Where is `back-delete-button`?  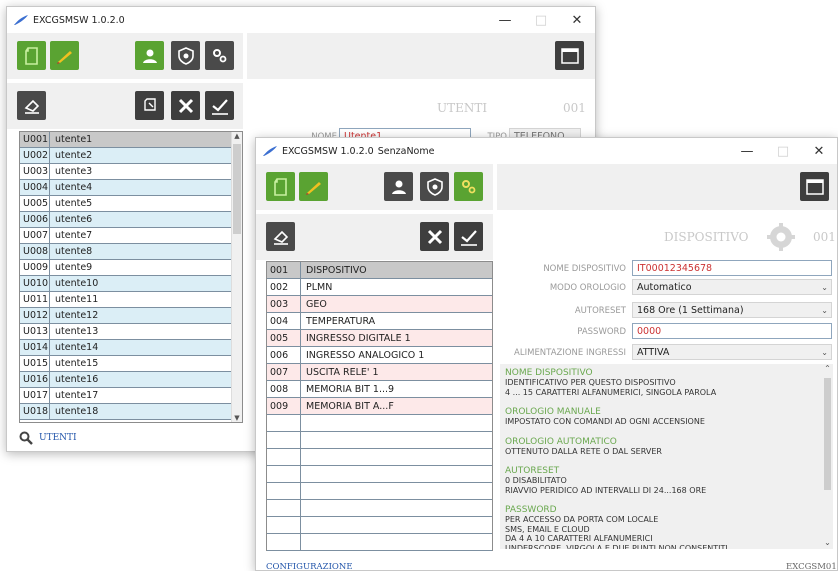
back-delete-button is located at coordinates (185, 105).